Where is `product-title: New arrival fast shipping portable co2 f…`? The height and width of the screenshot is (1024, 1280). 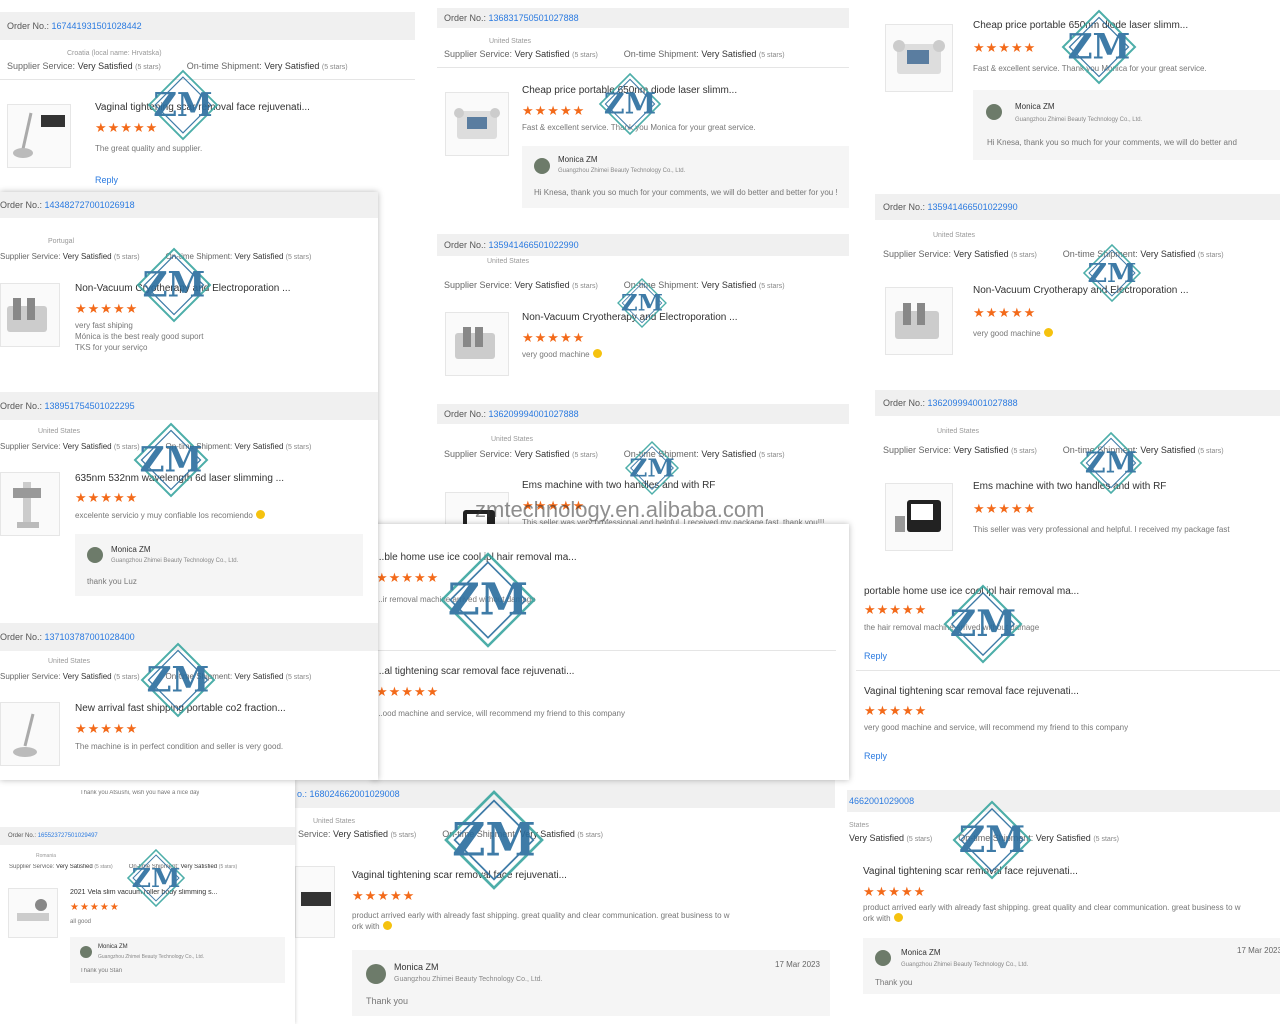
product-title: New arrival fast shipping portable co2 f… is located at coordinates (180, 708).